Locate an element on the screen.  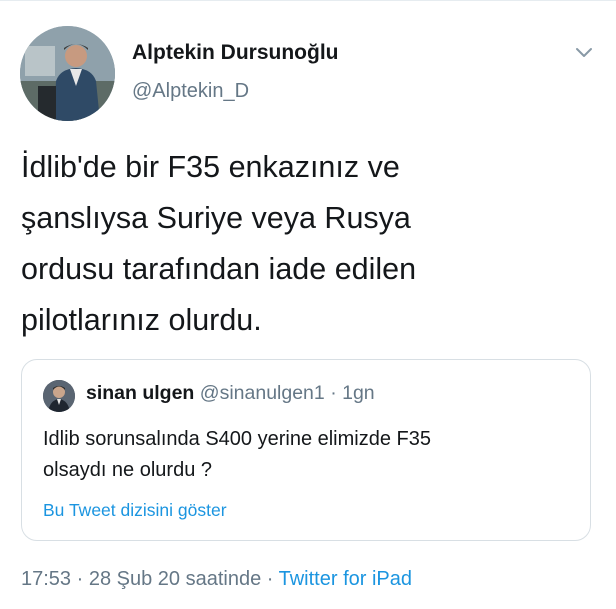
quoted-tweet-header: sinan ulgen @sinanulgen1 · 1gn is located at coordinates (230, 393).